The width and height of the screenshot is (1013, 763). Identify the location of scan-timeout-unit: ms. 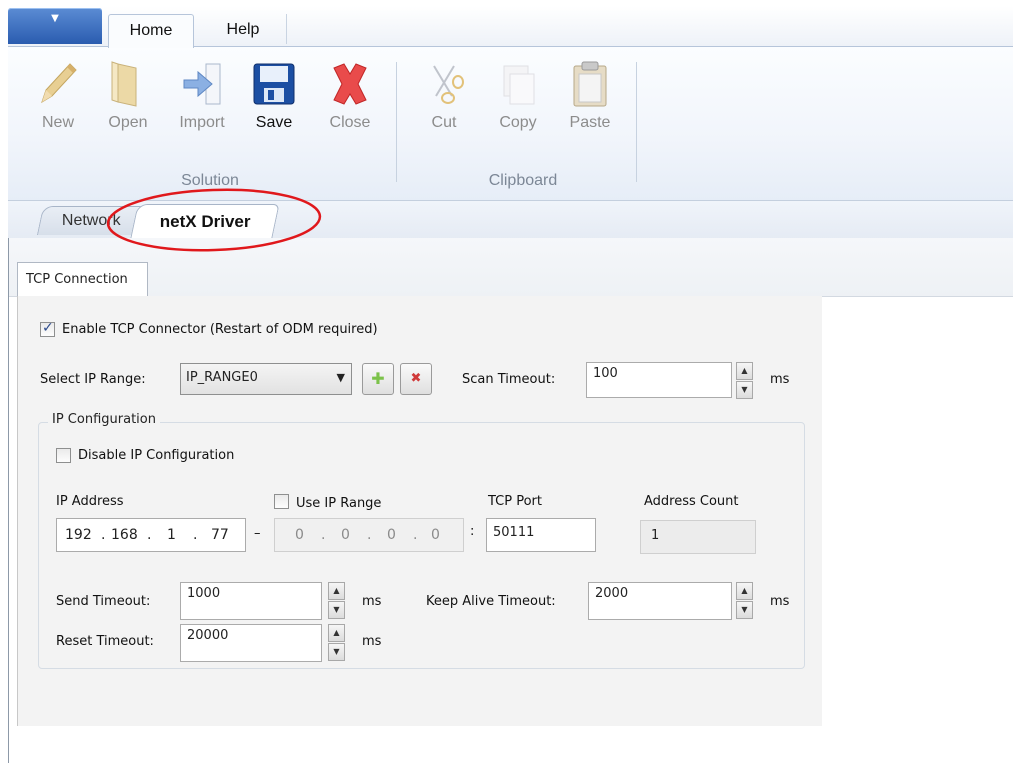
(780, 379).